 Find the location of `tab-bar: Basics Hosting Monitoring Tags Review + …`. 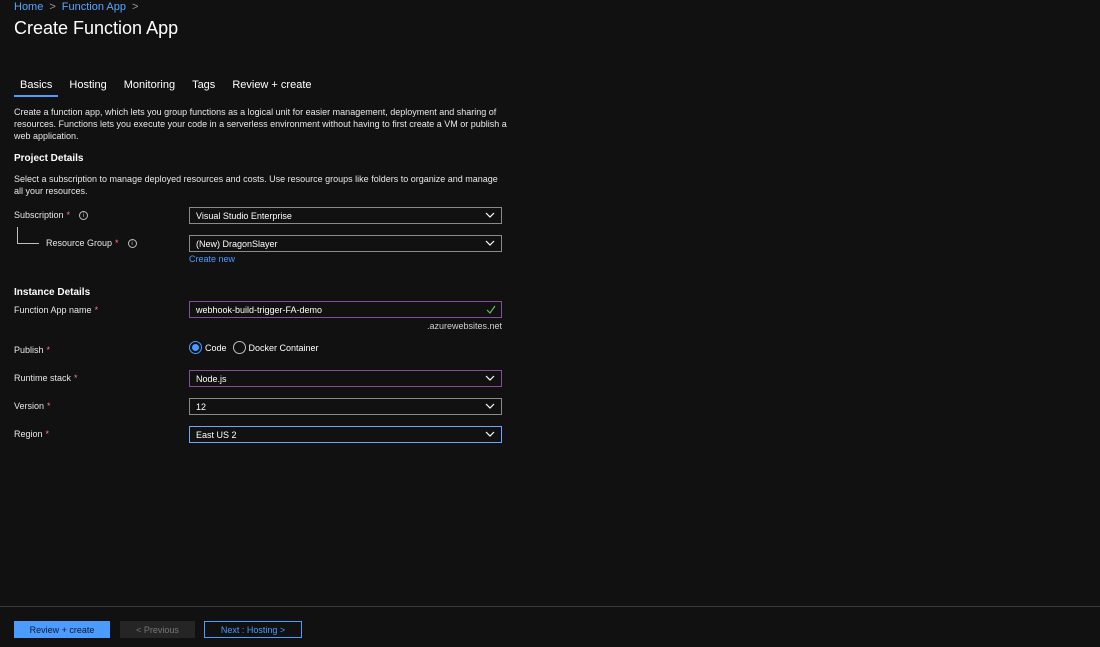

tab-bar: Basics Hosting Monitoring Tags Review + … is located at coordinates (168, 87).